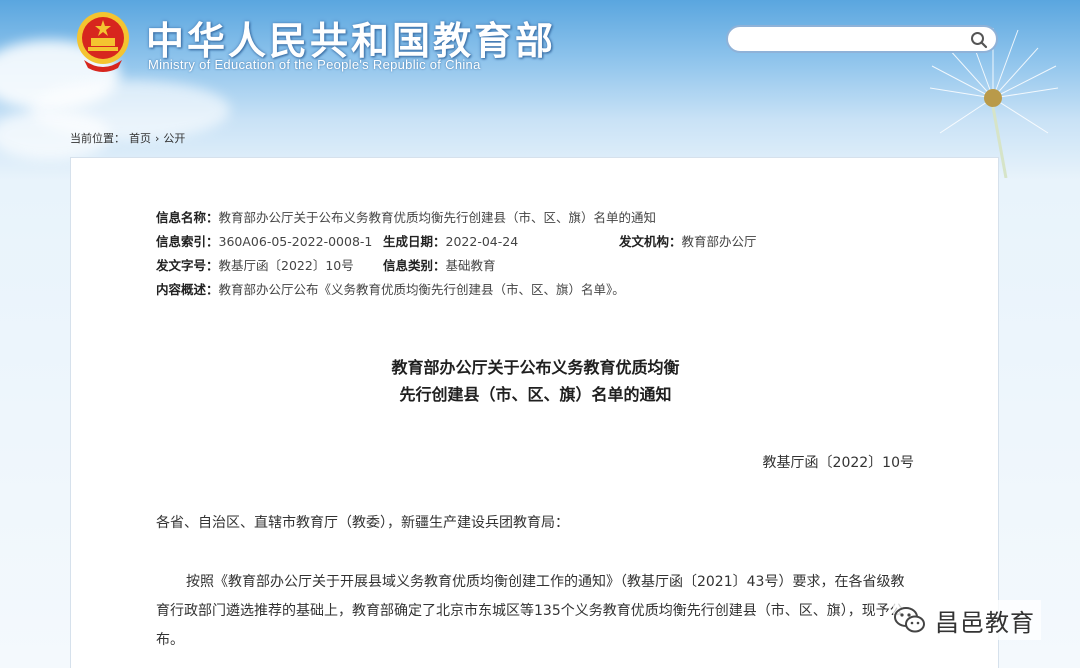  I want to click on meta-date-value: 2022-04-24, so click(482, 241).